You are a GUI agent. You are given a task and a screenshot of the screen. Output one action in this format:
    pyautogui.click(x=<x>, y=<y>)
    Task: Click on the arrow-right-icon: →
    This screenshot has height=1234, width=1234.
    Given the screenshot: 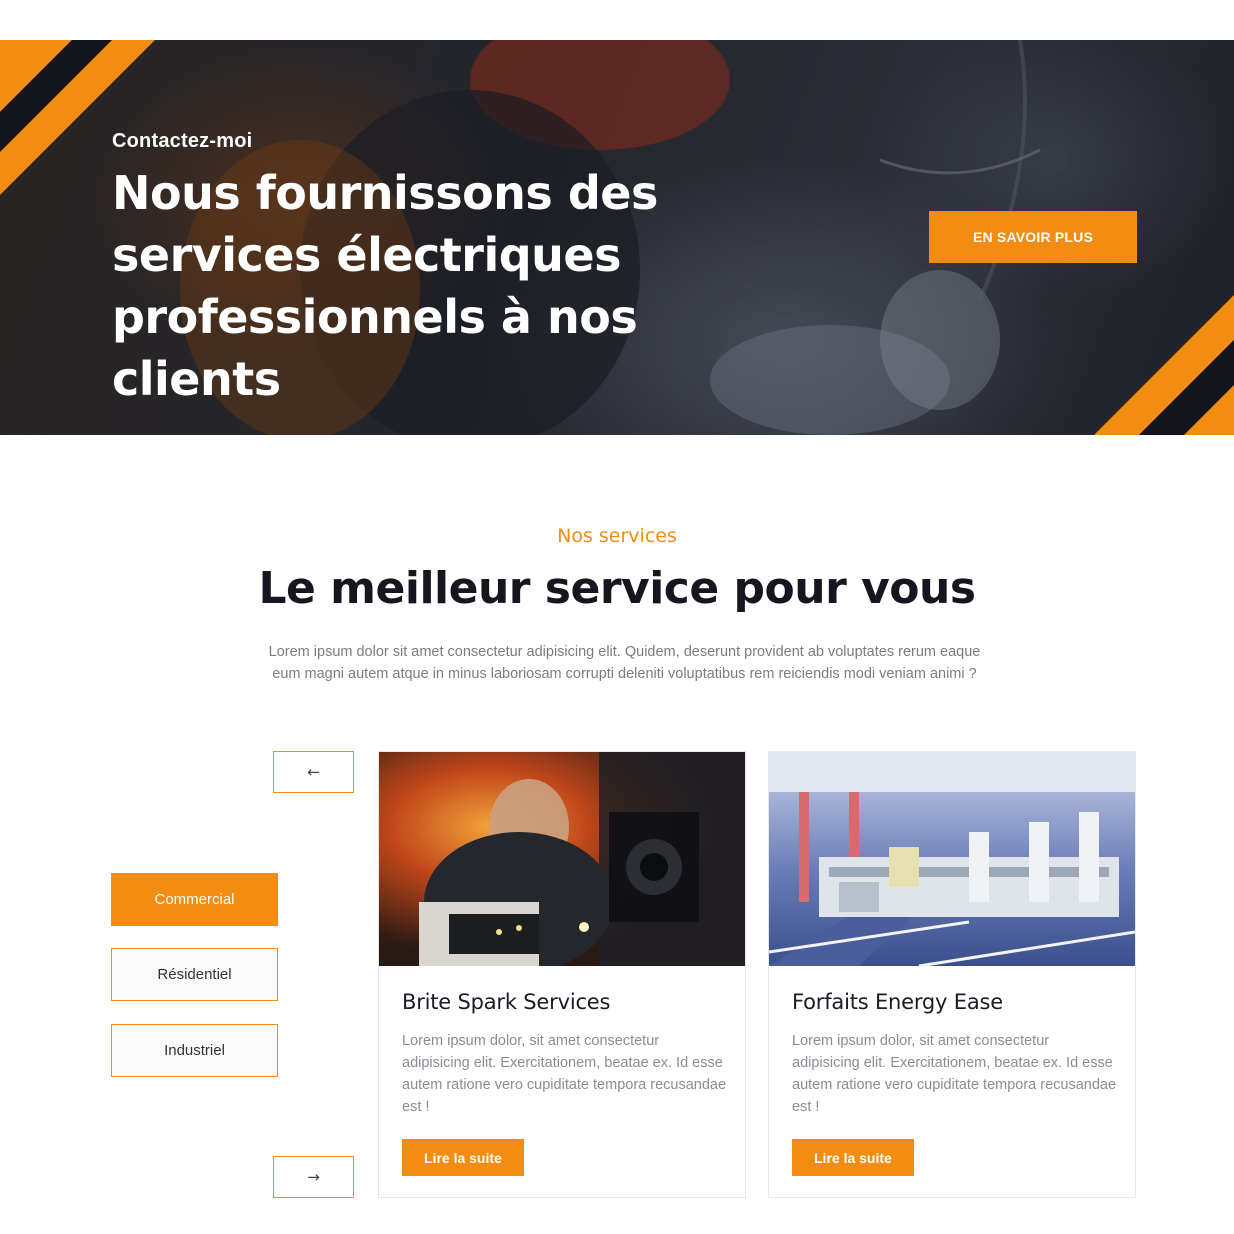 What is the action you would take?
    pyautogui.click(x=313, y=1177)
    